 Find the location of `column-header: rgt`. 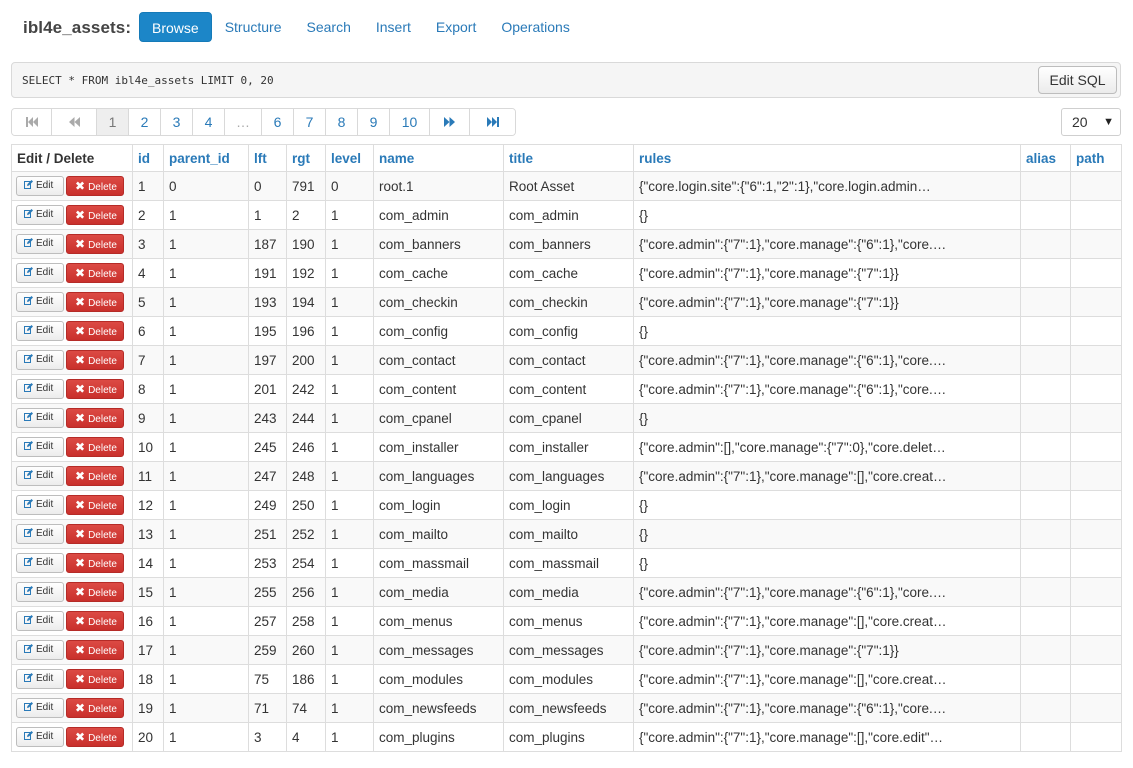

column-header: rgt is located at coordinates (306, 158).